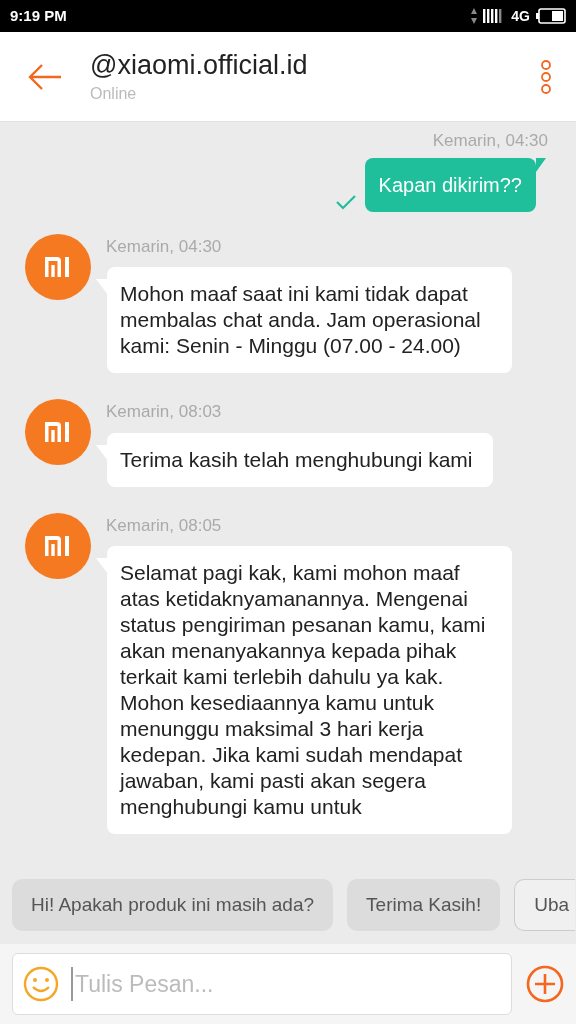 Image resolution: width=576 pixels, height=1024 pixels. I want to click on add-button, so click(545, 984).